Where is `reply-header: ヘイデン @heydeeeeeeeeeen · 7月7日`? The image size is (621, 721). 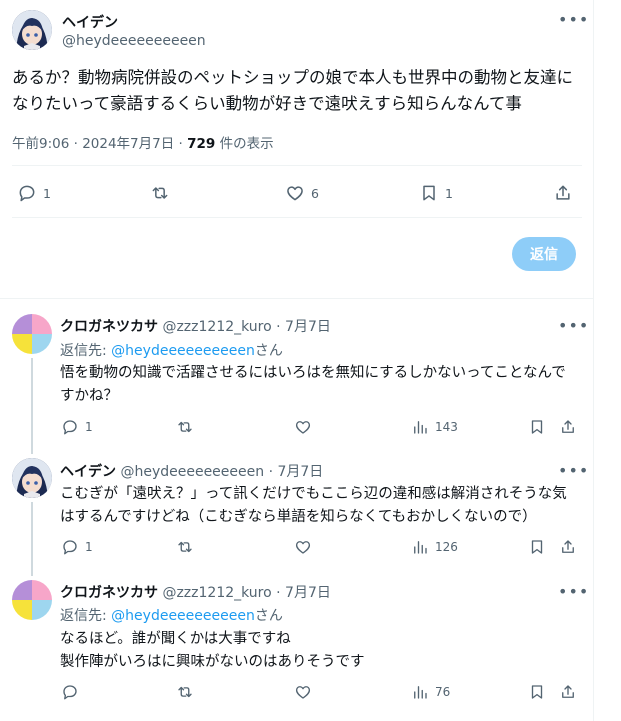
reply-header: ヘイデン @heydeeeeeeeeeen · 7月7日 is located at coordinates (191, 471).